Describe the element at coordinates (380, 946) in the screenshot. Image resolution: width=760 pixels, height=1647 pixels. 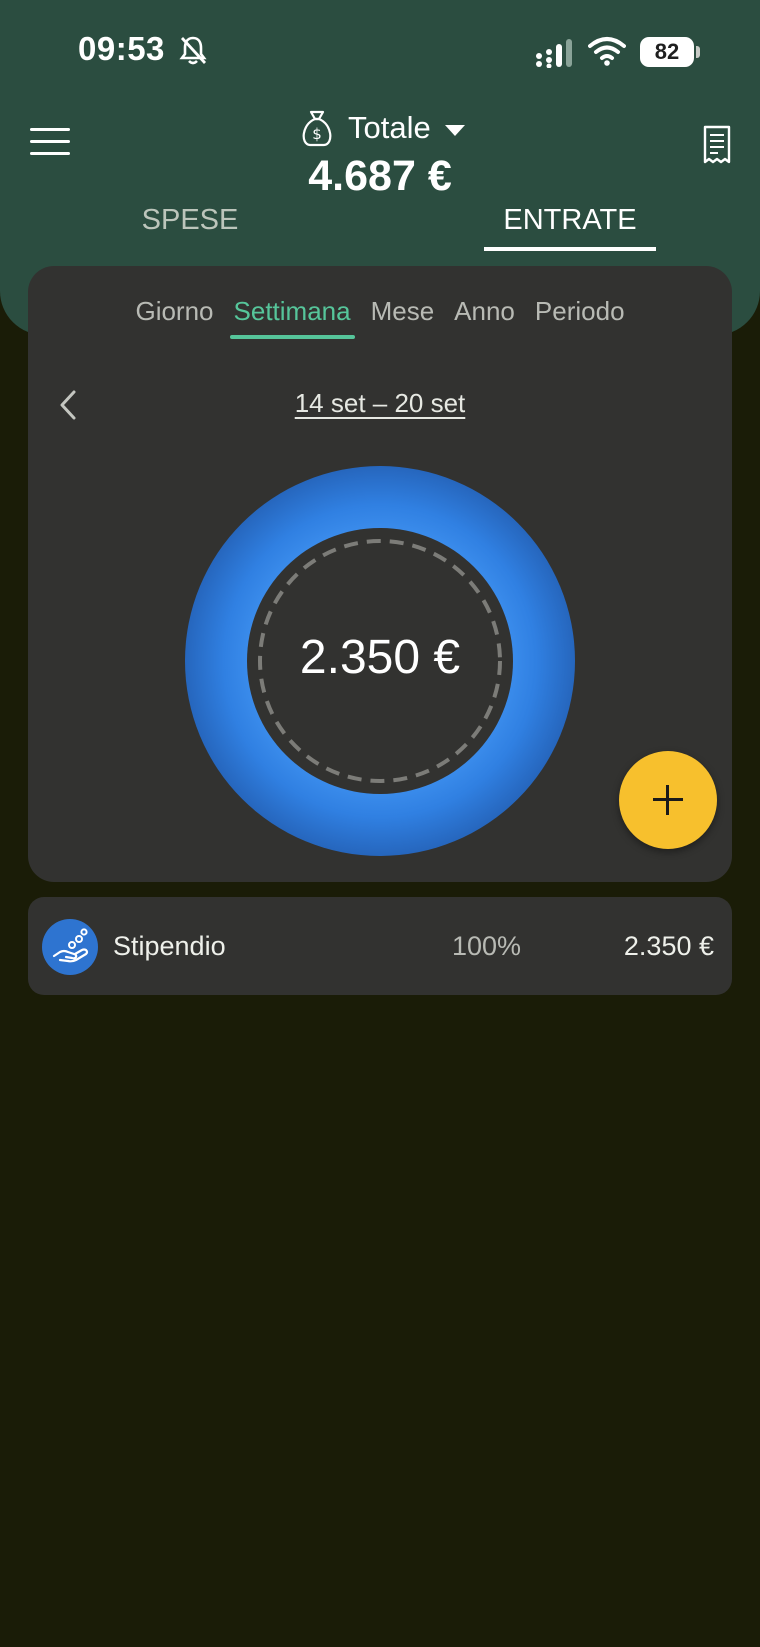
I see `list-item: Stipendio 100% 2.350 €` at that location.